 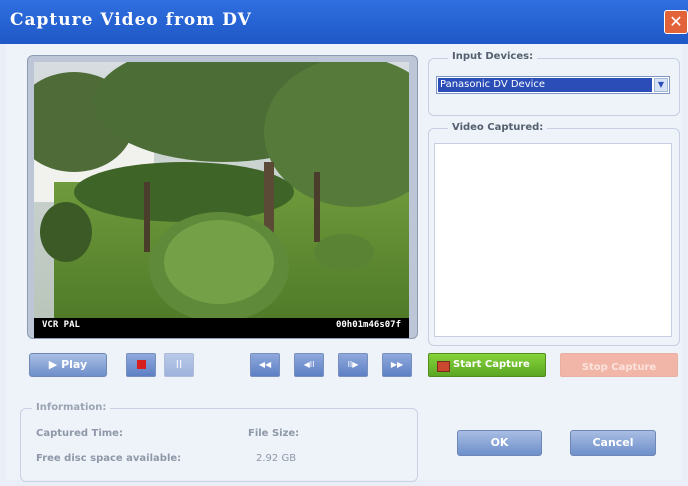 What do you see at coordinates (443, 366) in the screenshot?
I see `film-icon` at bounding box center [443, 366].